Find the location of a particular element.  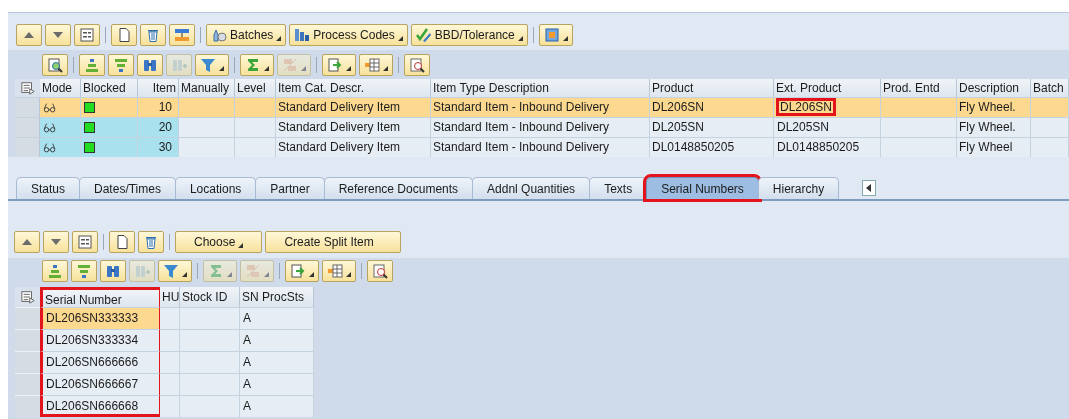

blank-page-icon is located at coordinates (124, 34).